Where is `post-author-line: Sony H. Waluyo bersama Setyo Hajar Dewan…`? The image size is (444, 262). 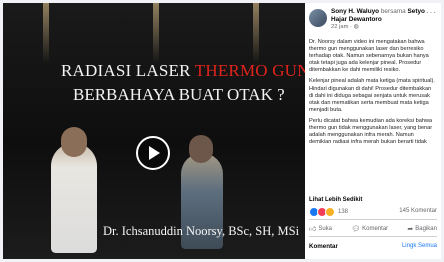 post-author-line: Sony H. Waluyo bersama Setyo Hajar Dewan… is located at coordinates (384, 16).